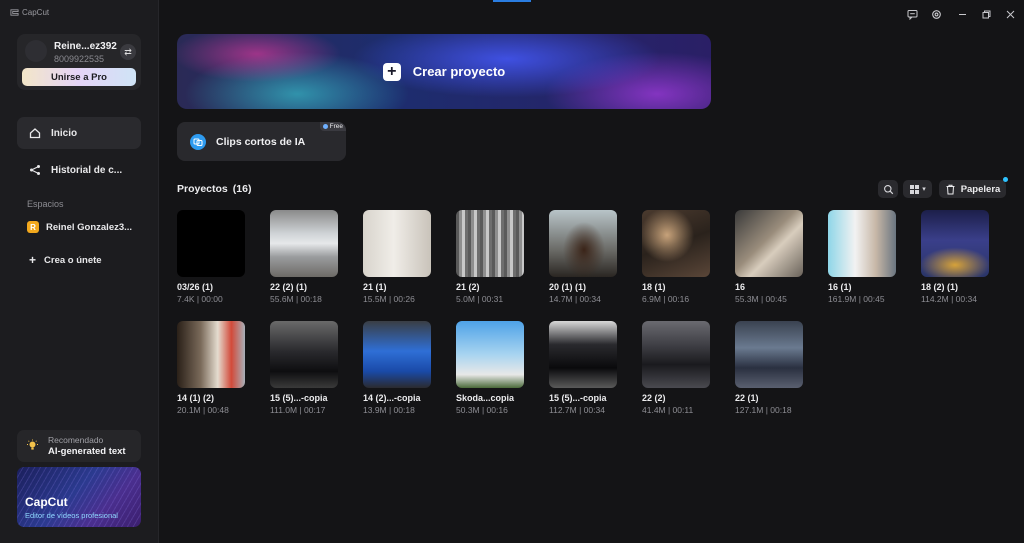  Describe the element at coordinates (485, 398) in the screenshot. I see `project-name: Skoda...copia` at that location.